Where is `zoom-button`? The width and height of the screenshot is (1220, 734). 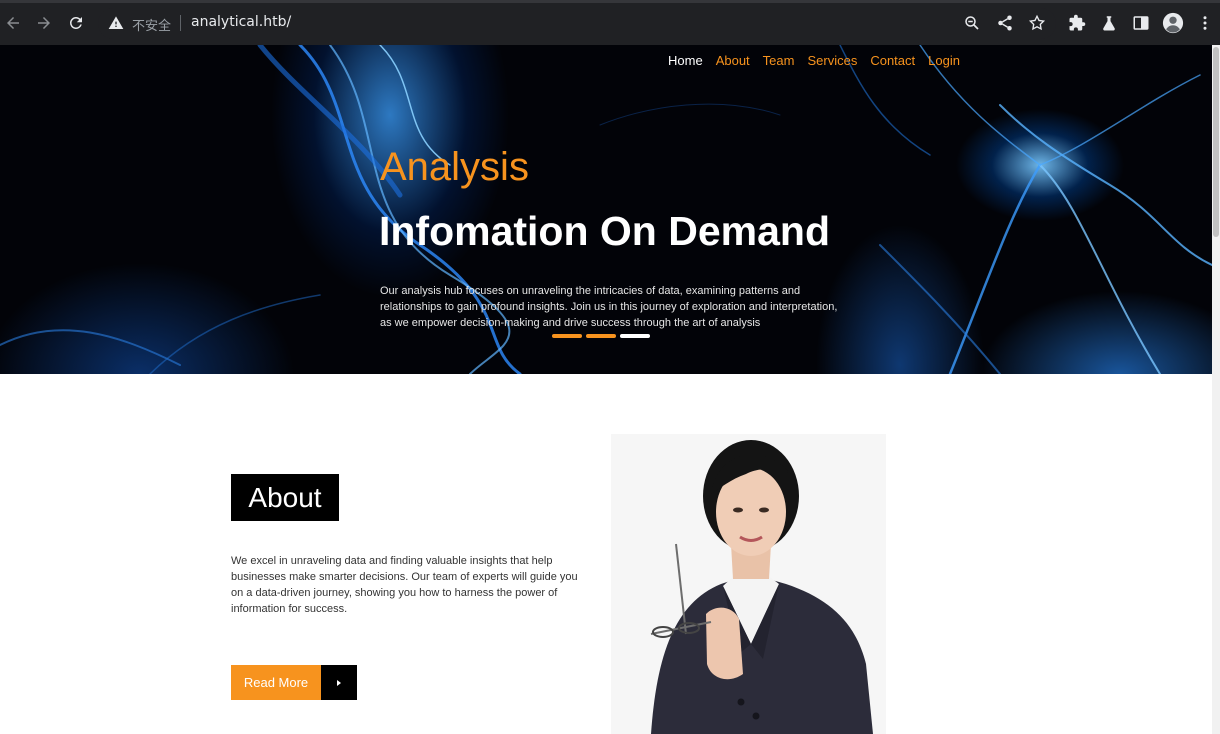 zoom-button is located at coordinates (972, 23).